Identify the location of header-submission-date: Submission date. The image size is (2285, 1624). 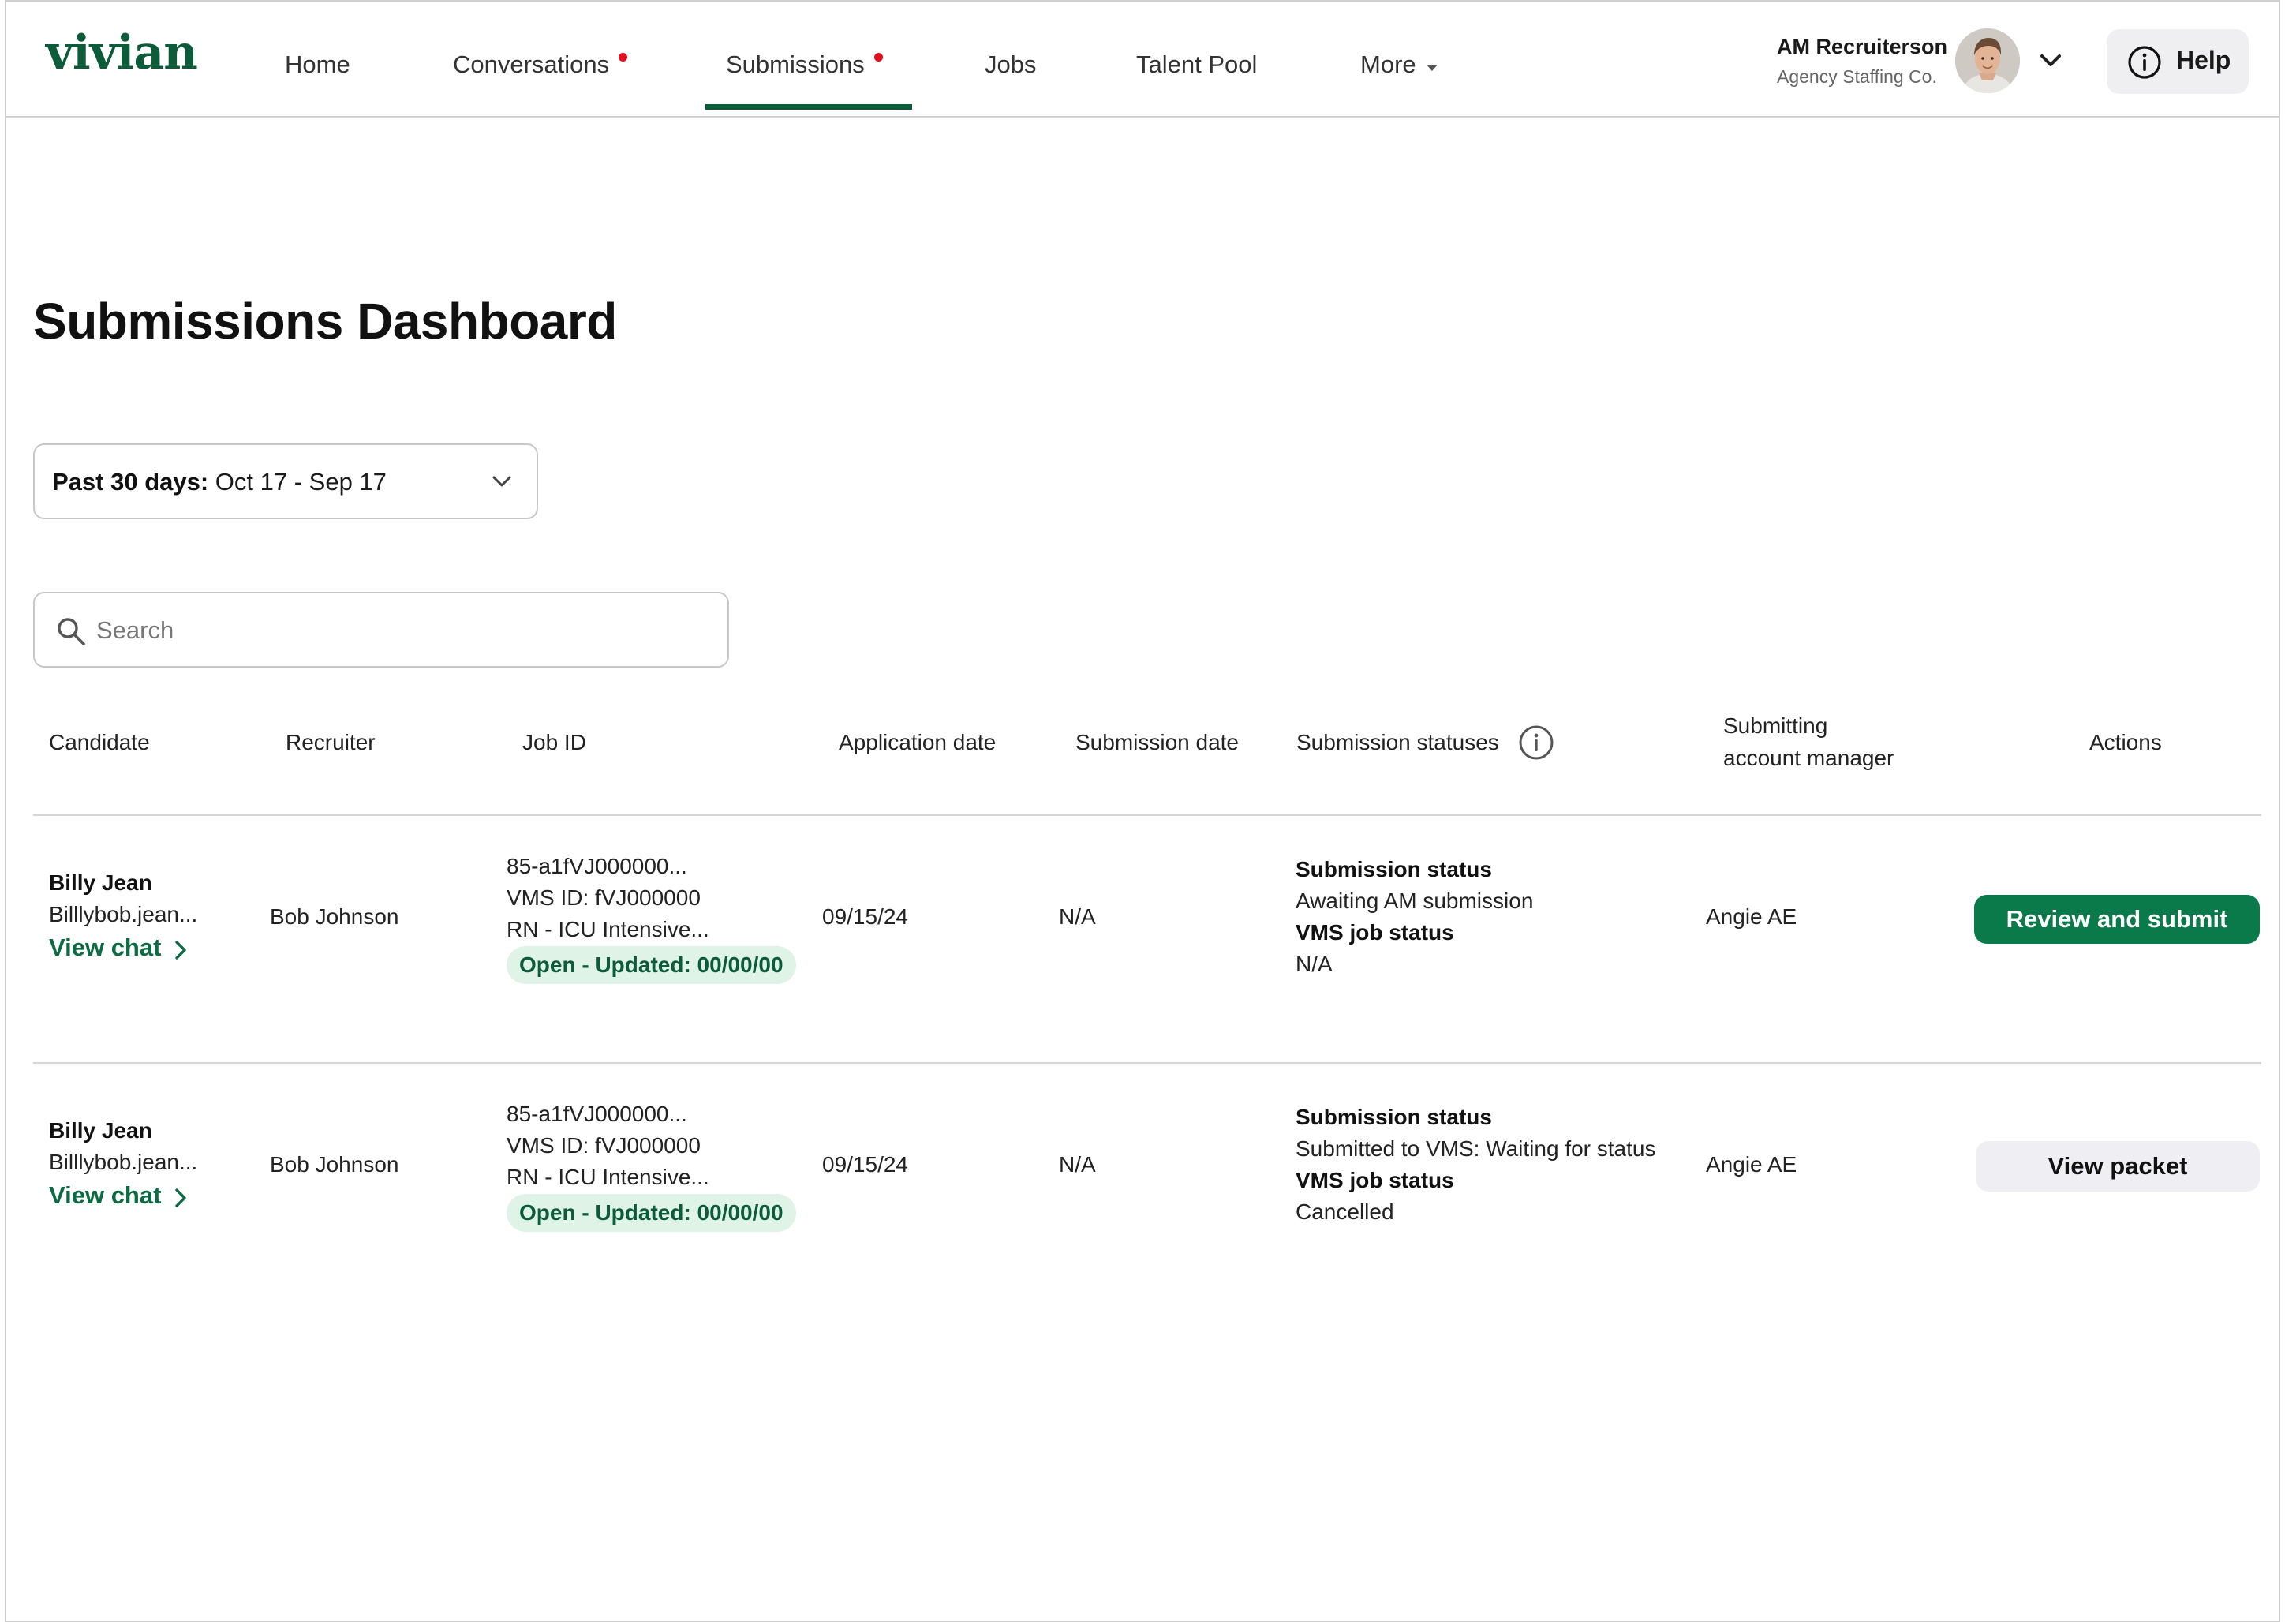
(1157, 742).